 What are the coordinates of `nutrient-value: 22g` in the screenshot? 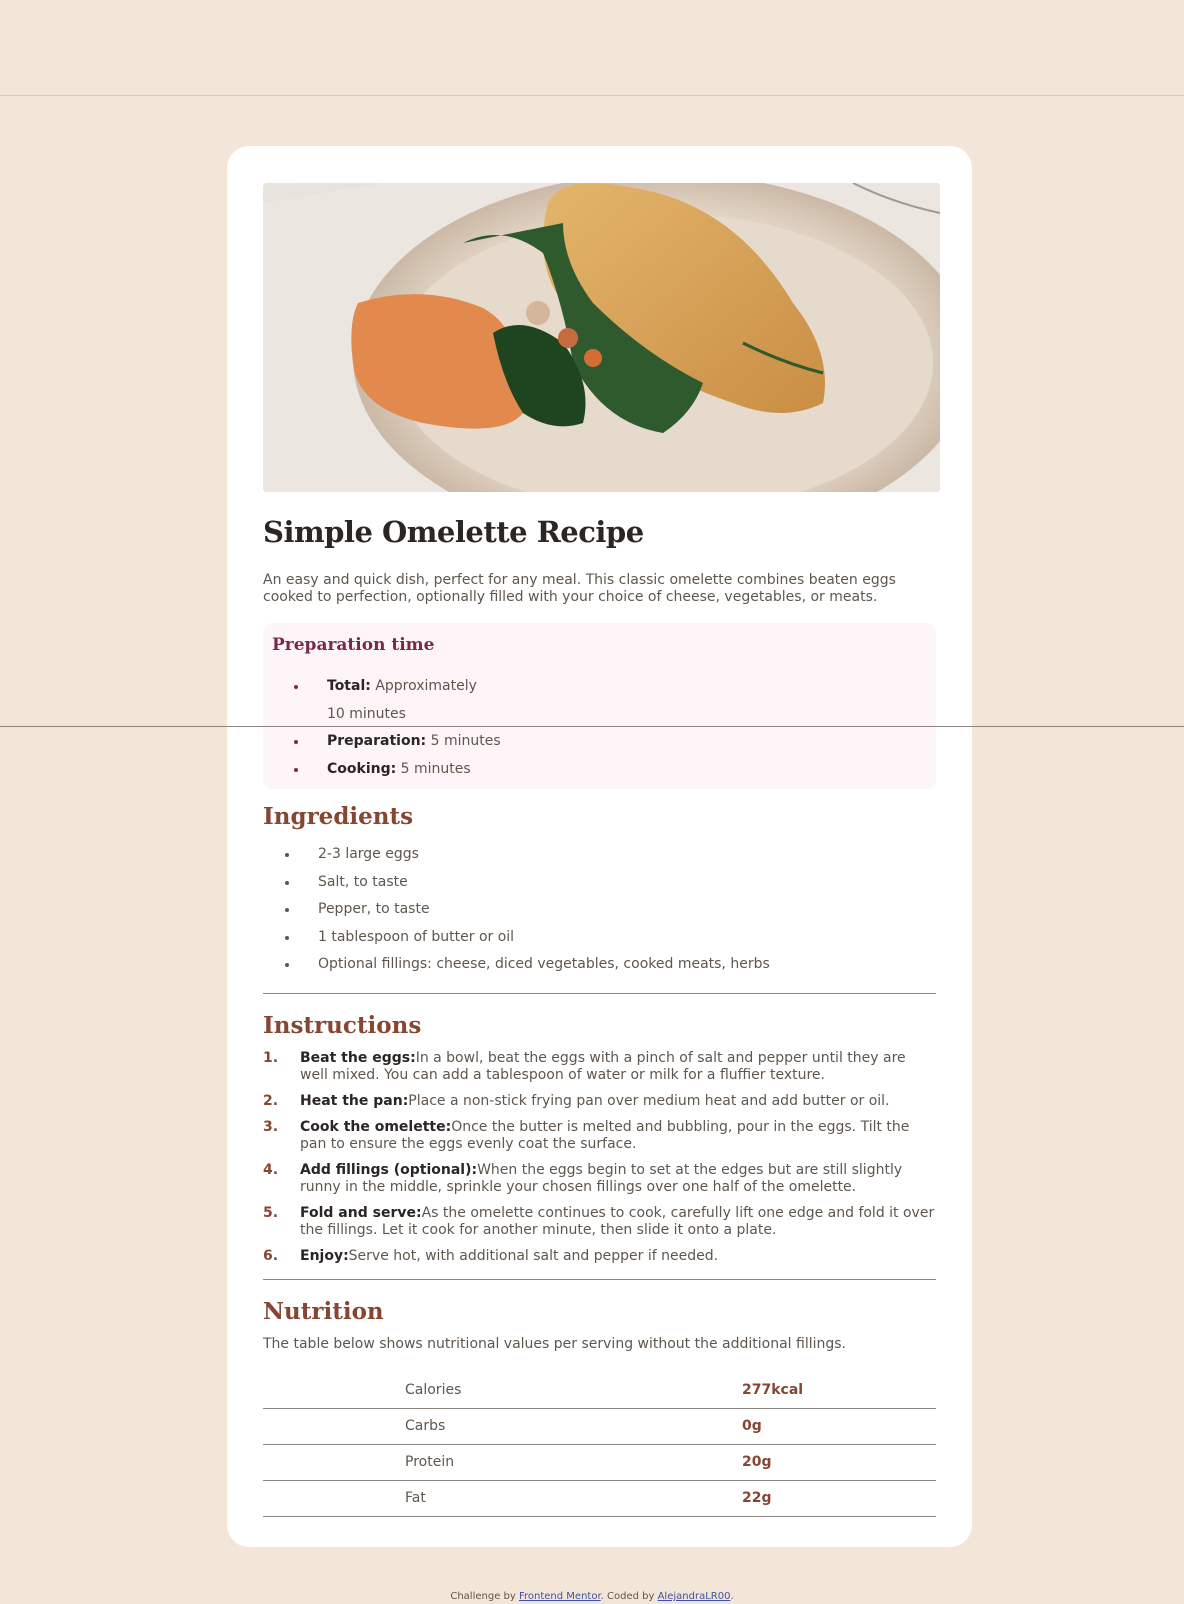 It's located at (839, 1498).